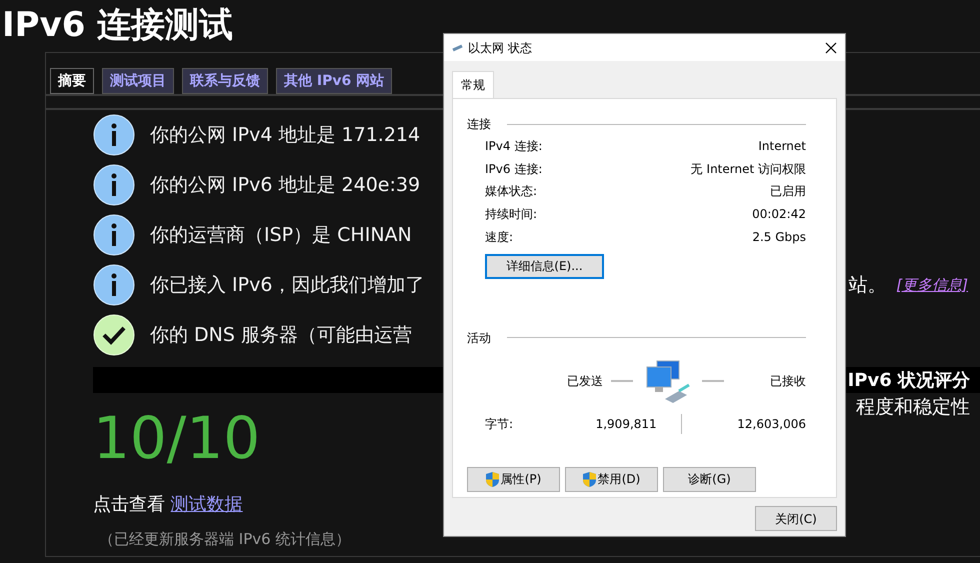 The image size is (980, 563). What do you see at coordinates (334, 81) in the screenshot?
I see `tab: 其他 IPv6 网站` at bounding box center [334, 81].